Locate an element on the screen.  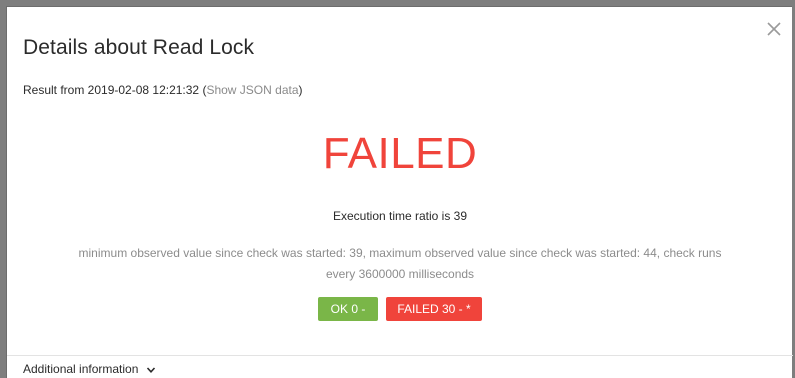
failed-range-badge: FAILED 30 - * is located at coordinates (434, 309).